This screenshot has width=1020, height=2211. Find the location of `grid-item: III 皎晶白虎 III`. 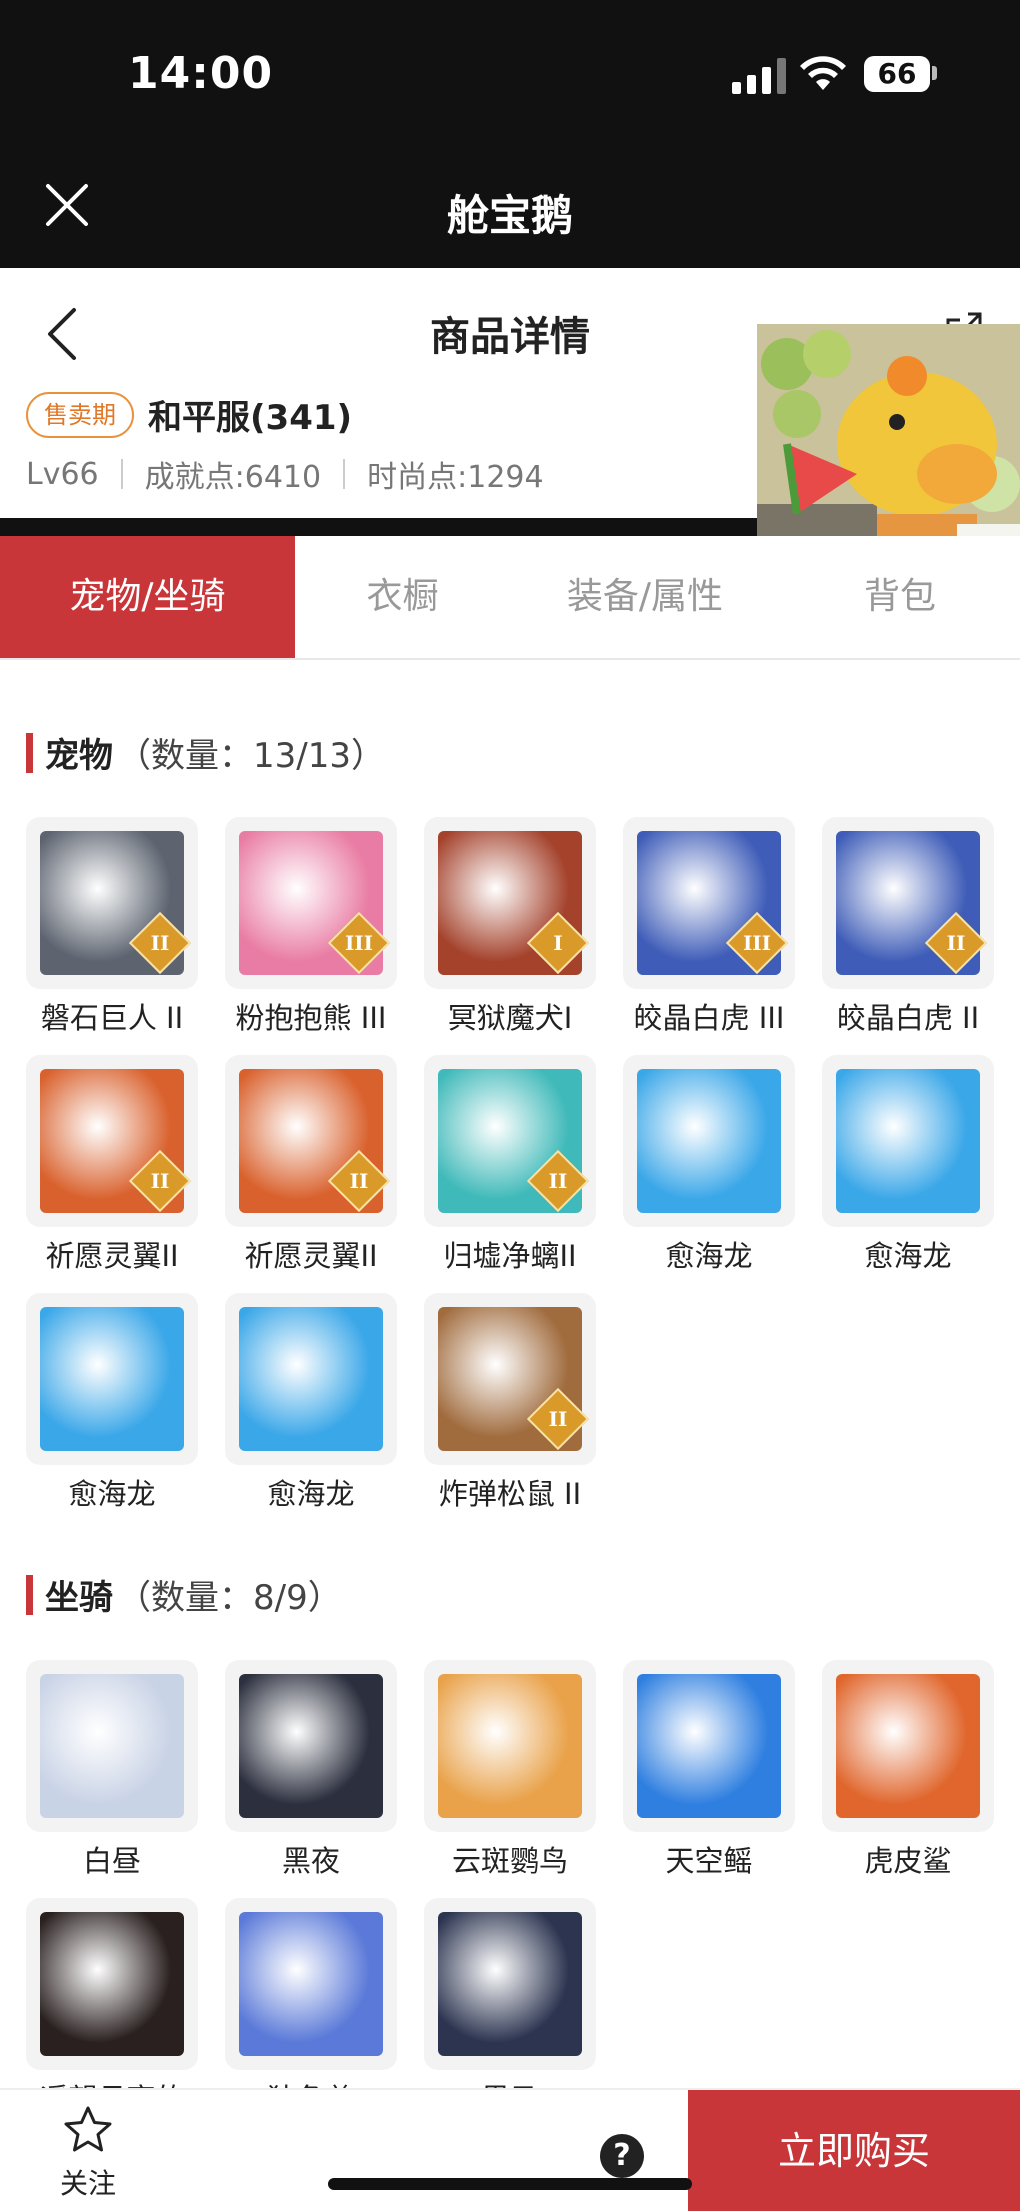

grid-item: III 皎晶白虎 III is located at coordinates (709, 927).